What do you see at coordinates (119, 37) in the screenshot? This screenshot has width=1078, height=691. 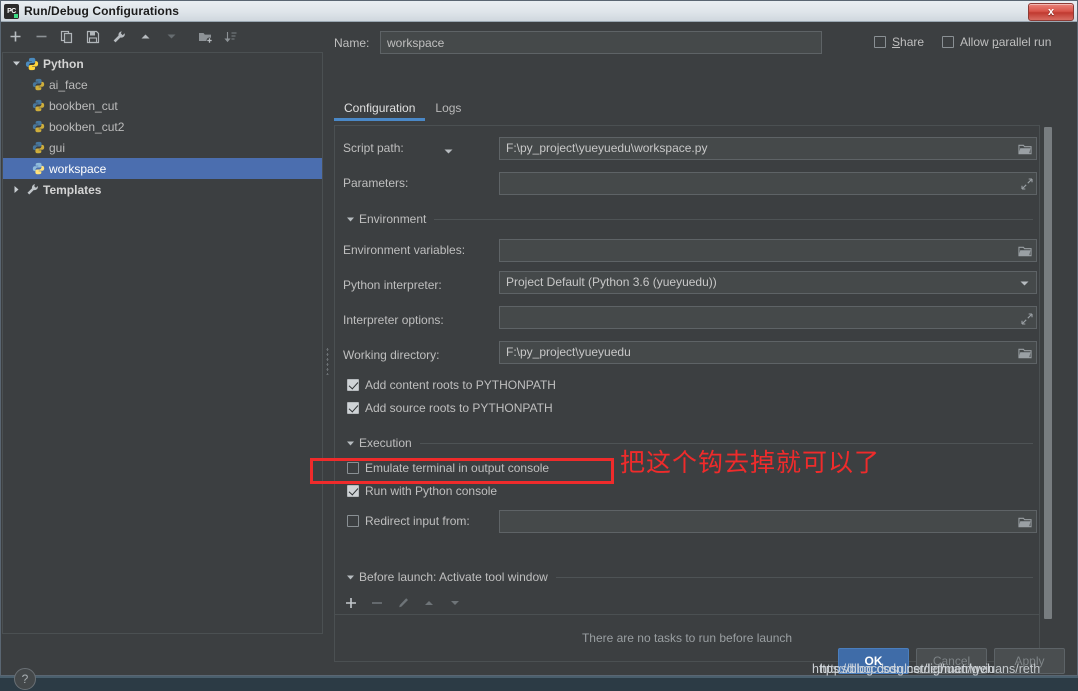 I see `edit-templates-button` at bounding box center [119, 37].